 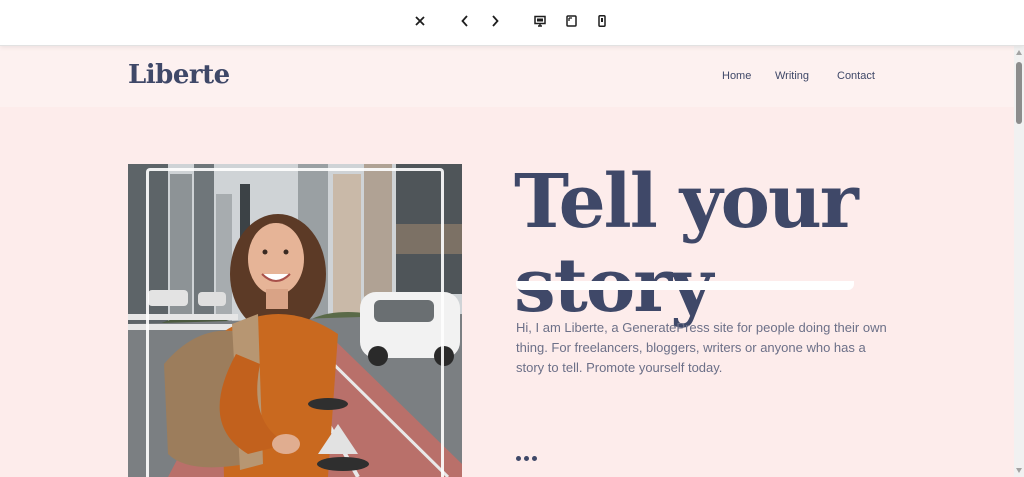 I want to click on hero-title-line-1: Tell your, so click(x=686, y=202).